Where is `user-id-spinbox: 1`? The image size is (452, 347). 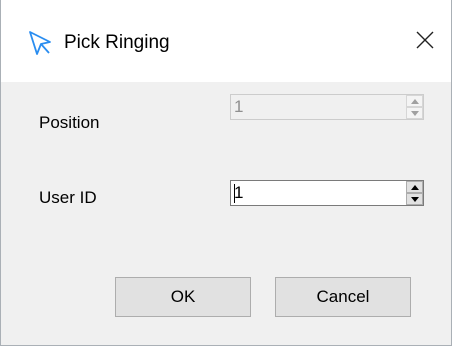
user-id-spinbox: 1 is located at coordinates (327, 193).